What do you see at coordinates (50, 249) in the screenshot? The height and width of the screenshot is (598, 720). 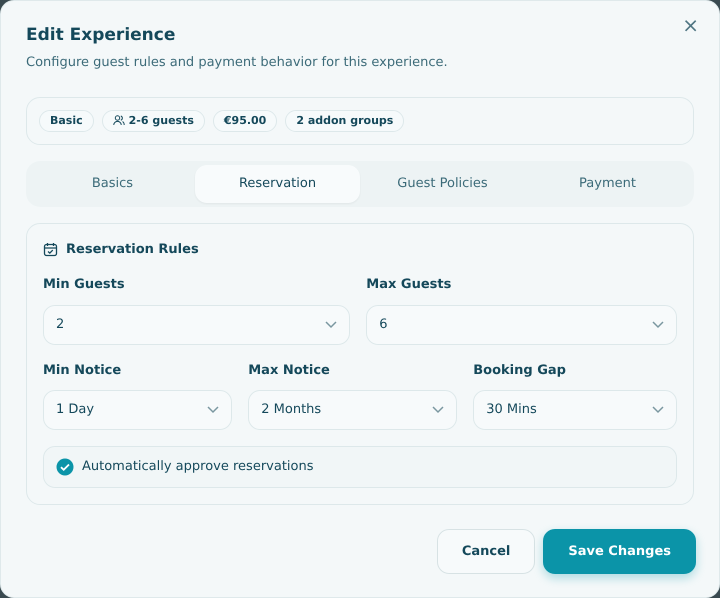 I see `calendar-icon` at bounding box center [50, 249].